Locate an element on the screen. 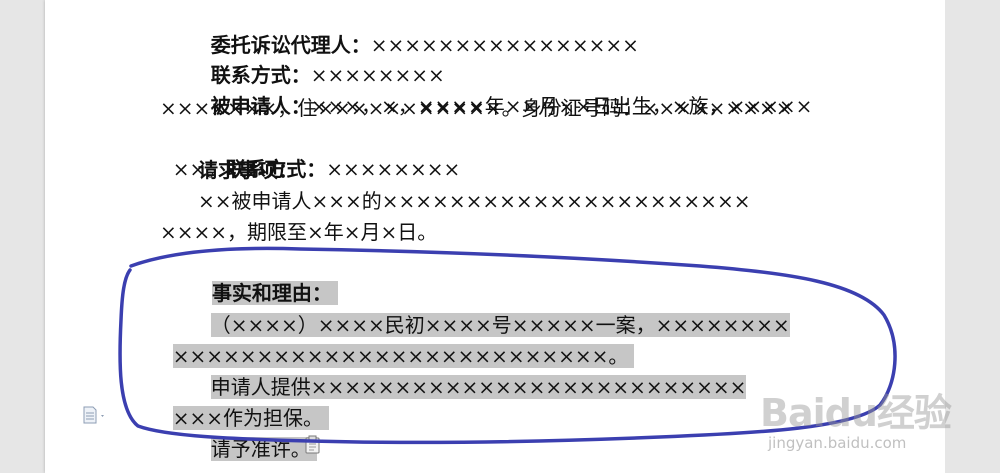 The image size is (1000, 473). facts-line-1: （××××）××××民初××××号×××××一案，×××××××× is located at coordinates (494, 308).